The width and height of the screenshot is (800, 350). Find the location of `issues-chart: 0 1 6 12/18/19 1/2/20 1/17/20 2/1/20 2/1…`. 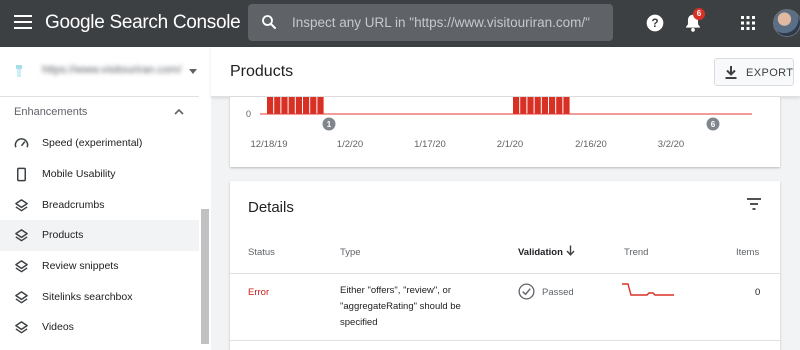

issues-chart: 0 1 6 12/18/19 1/2/20 1/17/20 2/1/20 2/1… is located at coordinates (505, 132).